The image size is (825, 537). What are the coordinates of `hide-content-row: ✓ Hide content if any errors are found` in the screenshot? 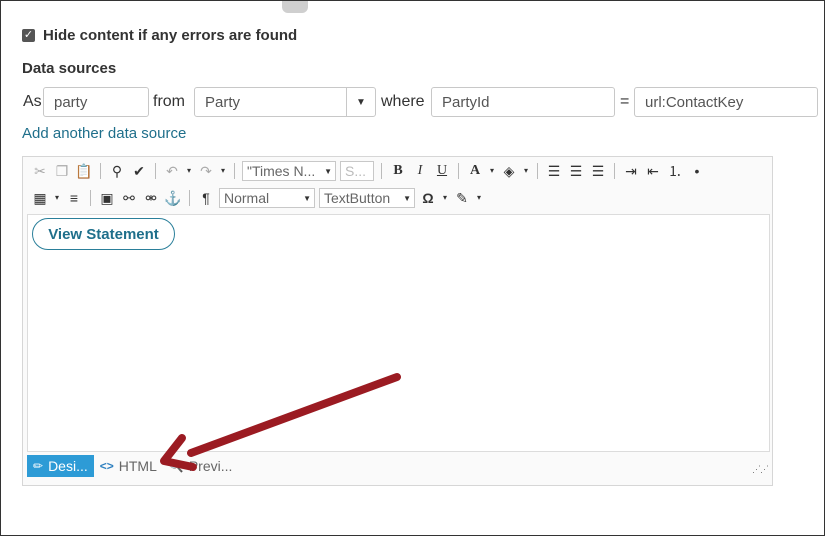 It's located at (159, 35).